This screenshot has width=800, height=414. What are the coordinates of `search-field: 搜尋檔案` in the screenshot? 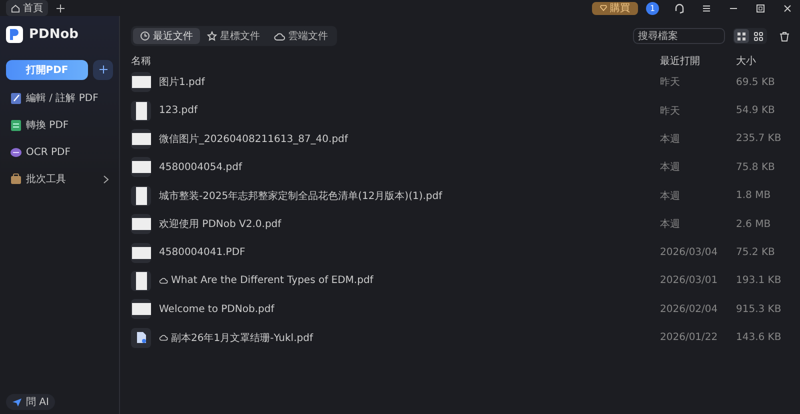 It's located at (679, 36).